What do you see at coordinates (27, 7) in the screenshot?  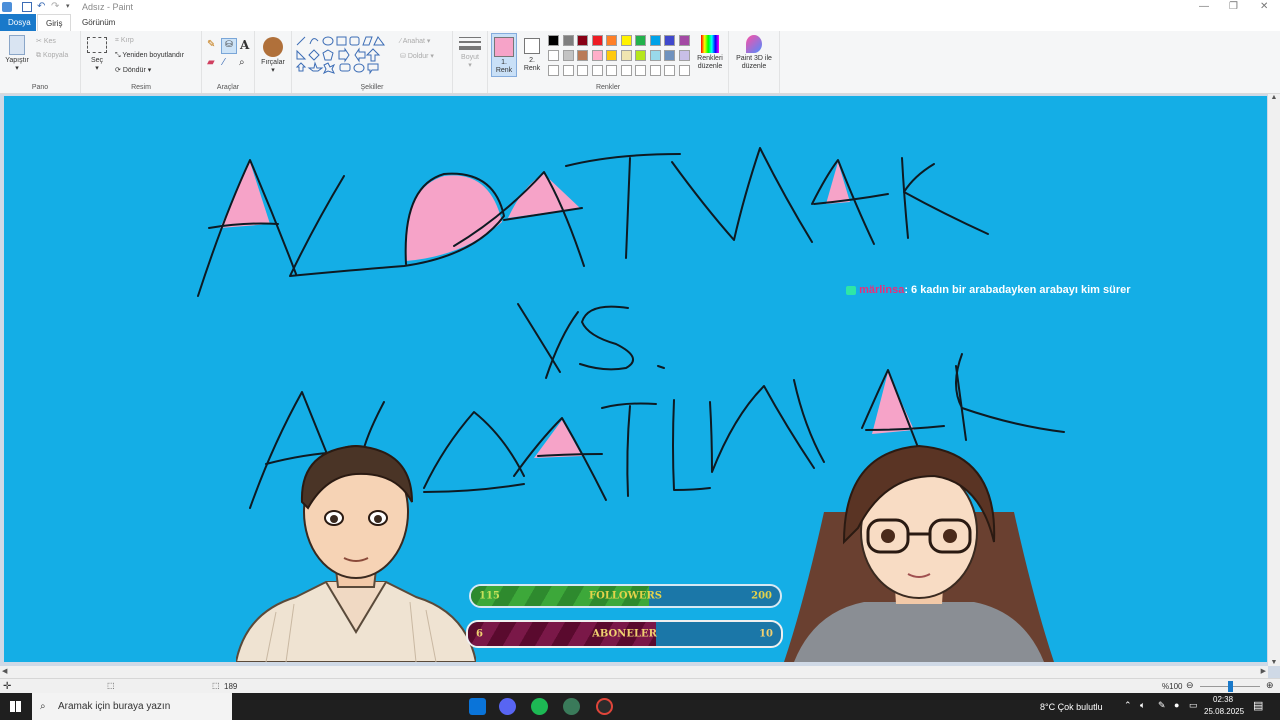 I see `save-icon` at bounding box center [27, 7].